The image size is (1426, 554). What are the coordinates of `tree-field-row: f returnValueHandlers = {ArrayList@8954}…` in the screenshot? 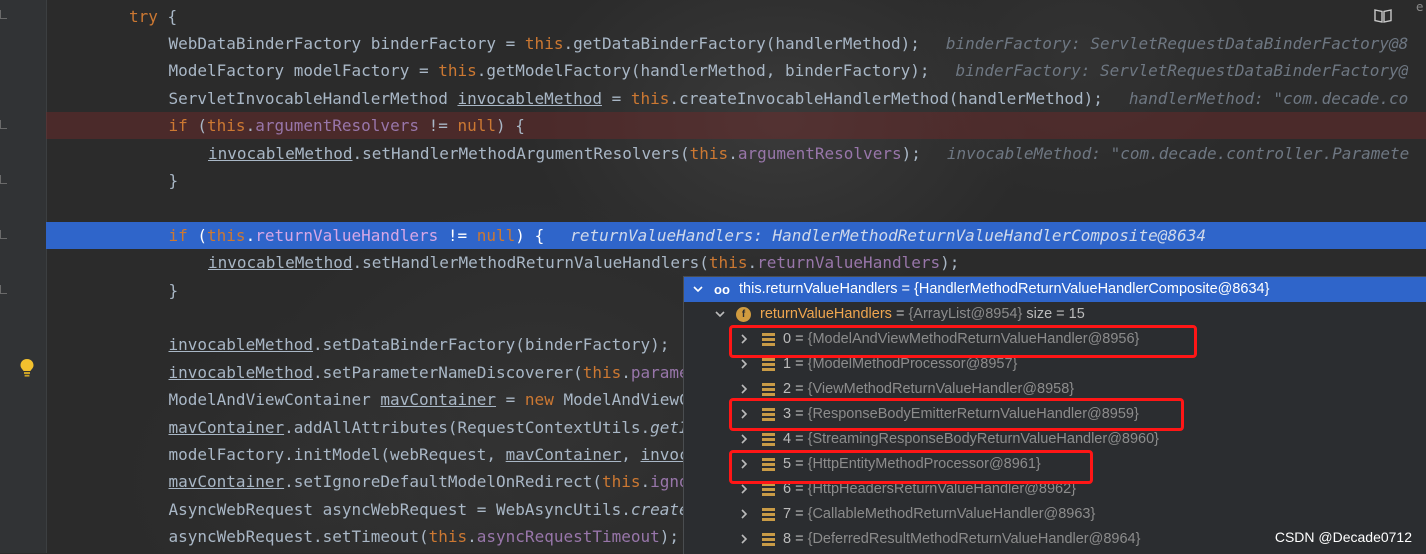 It's located at (1055, 314).